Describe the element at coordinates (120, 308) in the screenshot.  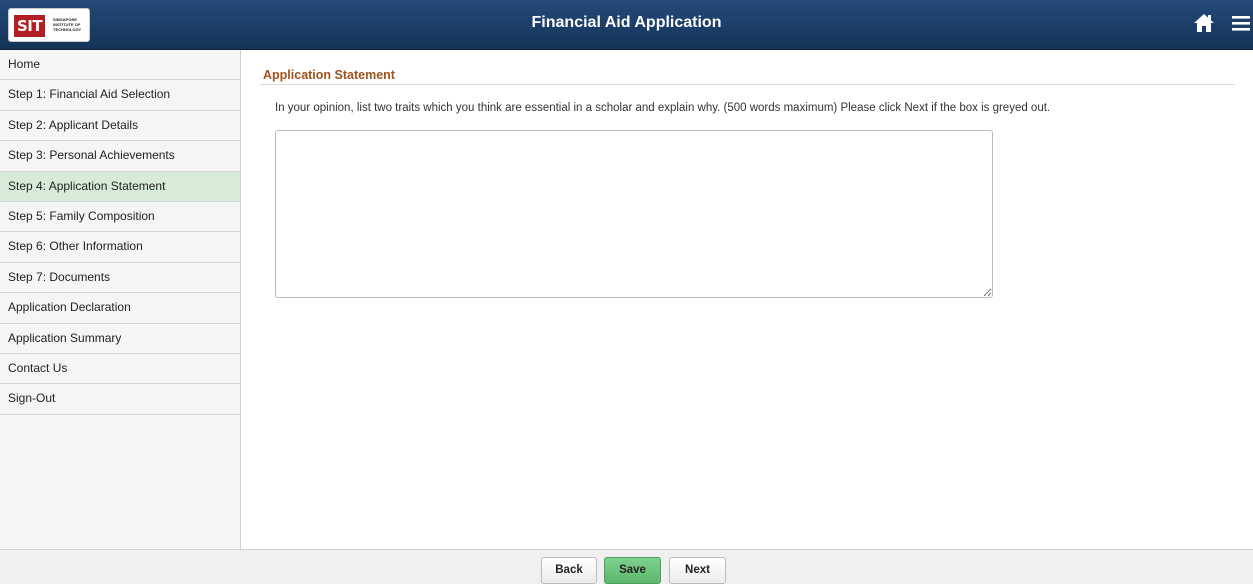
I see `sidebar-item-declaration: Application Declaration` at that location.